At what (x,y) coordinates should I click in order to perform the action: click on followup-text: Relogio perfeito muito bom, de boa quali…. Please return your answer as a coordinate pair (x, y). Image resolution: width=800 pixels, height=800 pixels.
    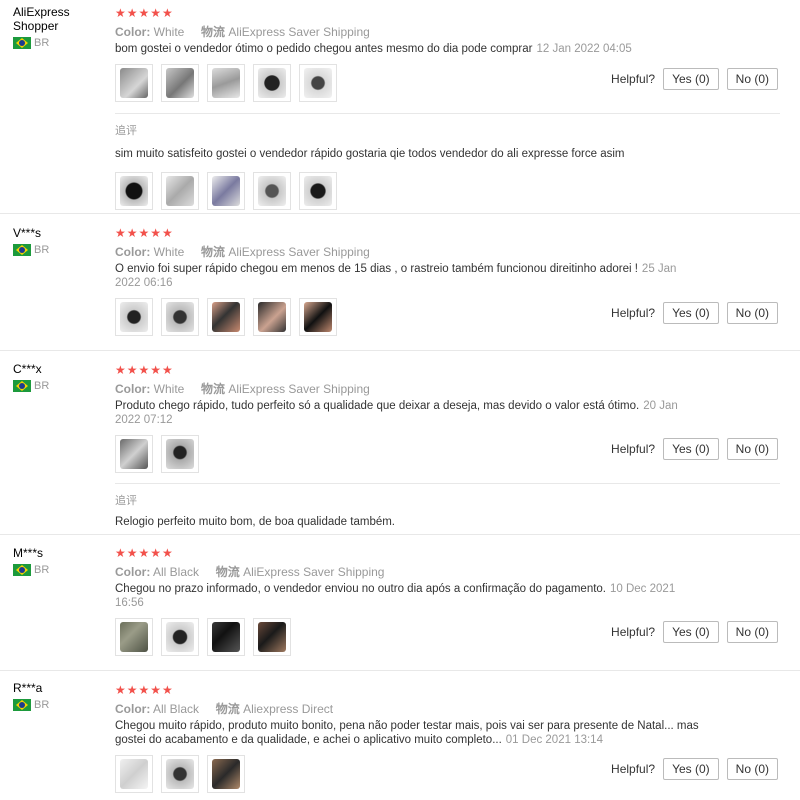
    Looking at the image, I should click on (255, 522).